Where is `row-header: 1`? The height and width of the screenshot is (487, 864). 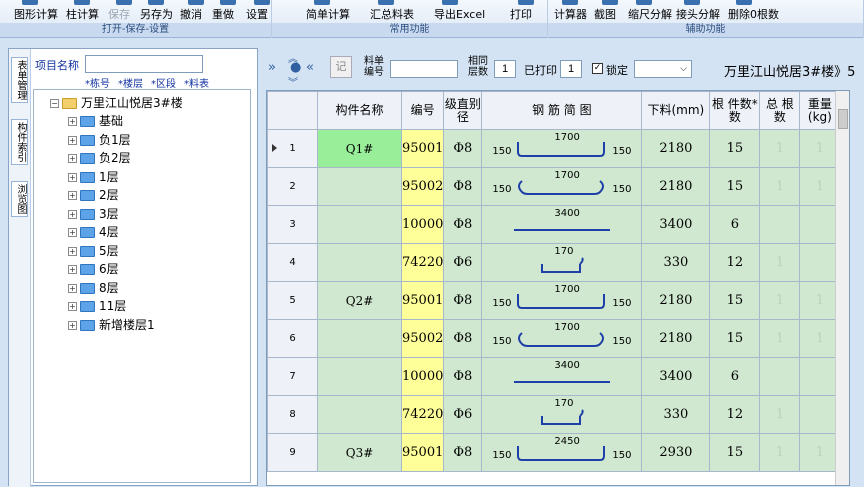
row-header: 1 is located at coordinates (292, 148).